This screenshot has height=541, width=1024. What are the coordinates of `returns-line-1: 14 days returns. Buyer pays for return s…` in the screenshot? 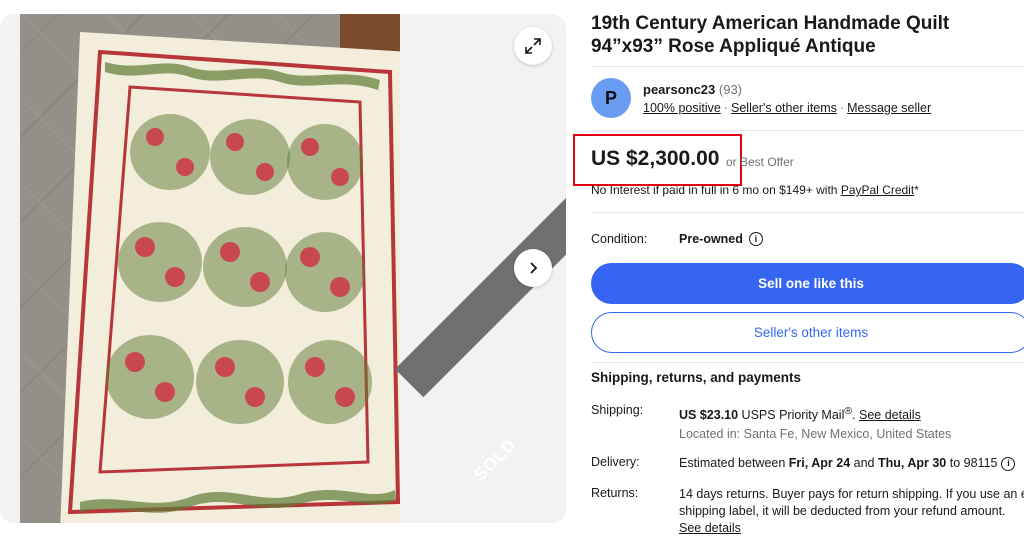 It's located at (851, 494).